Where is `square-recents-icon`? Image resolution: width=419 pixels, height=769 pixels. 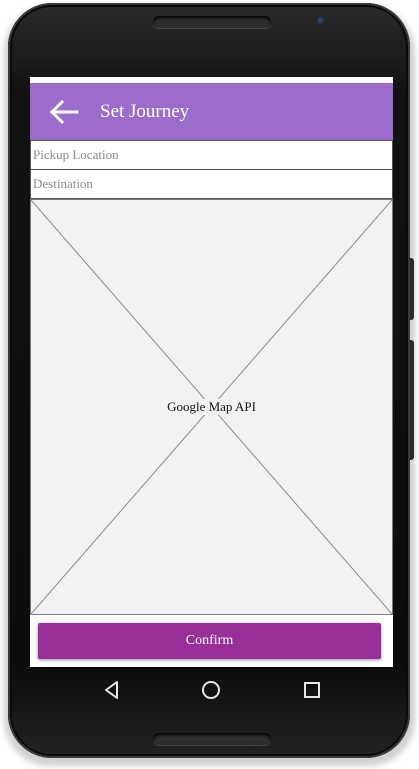
square-recents-icon is located at coordinates (312, 690).